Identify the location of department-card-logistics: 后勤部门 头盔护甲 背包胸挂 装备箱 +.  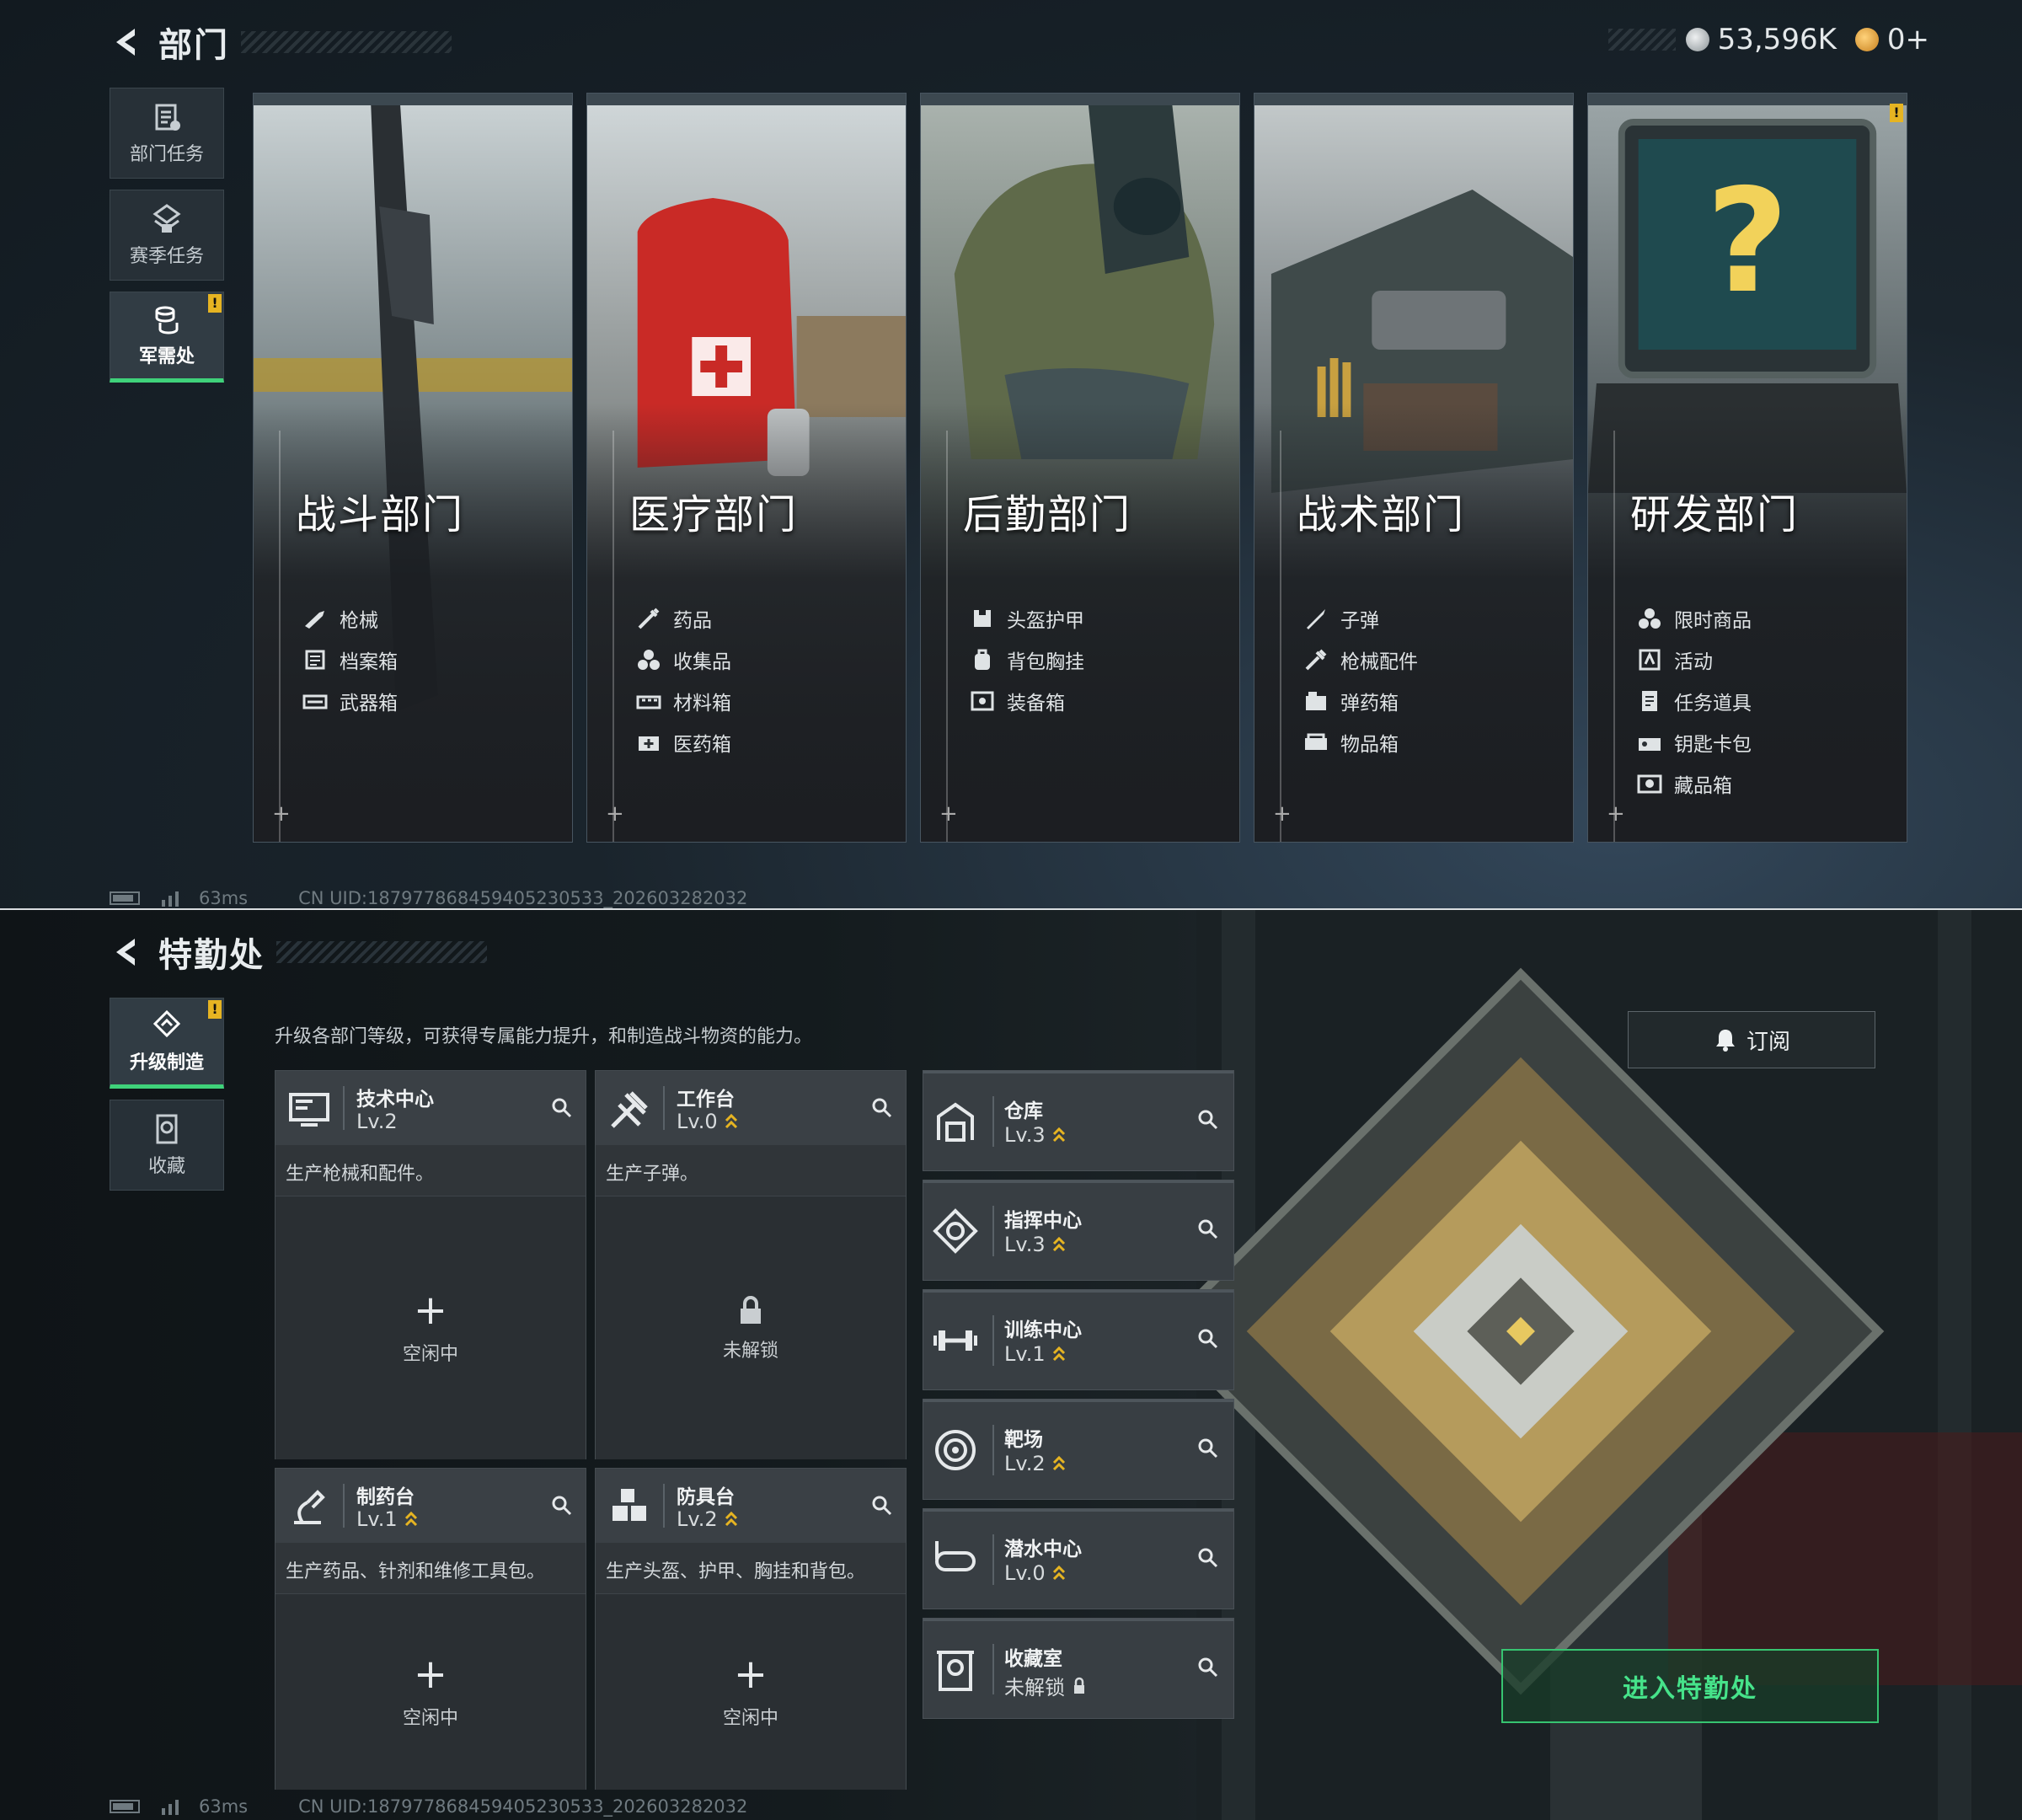
(1080, 468).